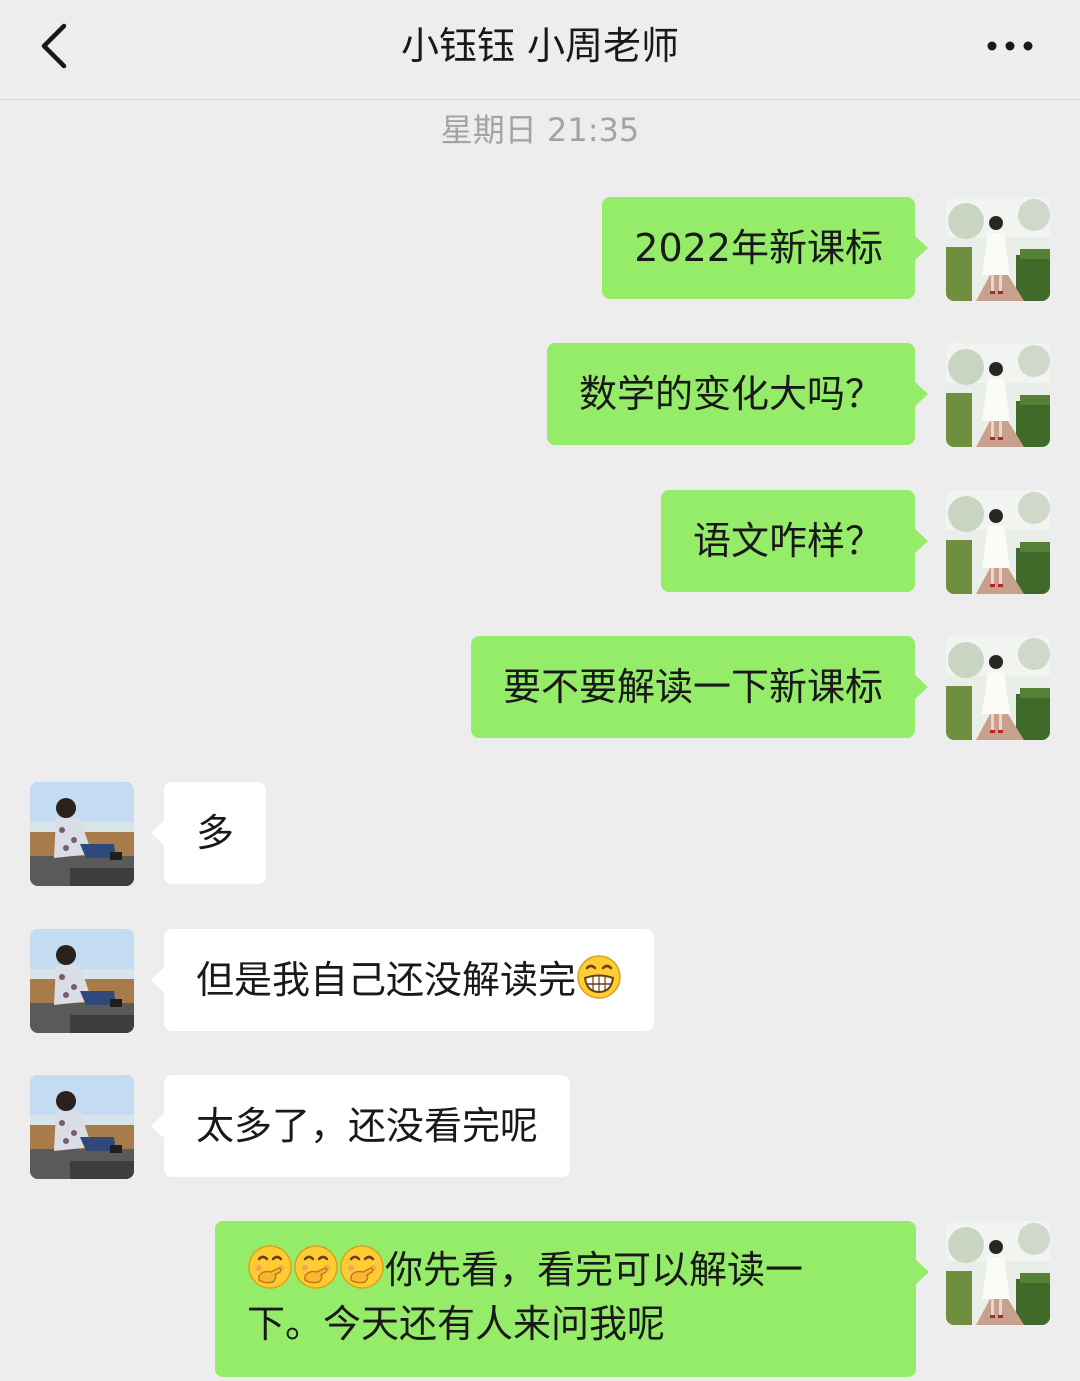 This screenshot has width=1080, height=1381. I want to click on more-dots-icon, so click(1010, 46).